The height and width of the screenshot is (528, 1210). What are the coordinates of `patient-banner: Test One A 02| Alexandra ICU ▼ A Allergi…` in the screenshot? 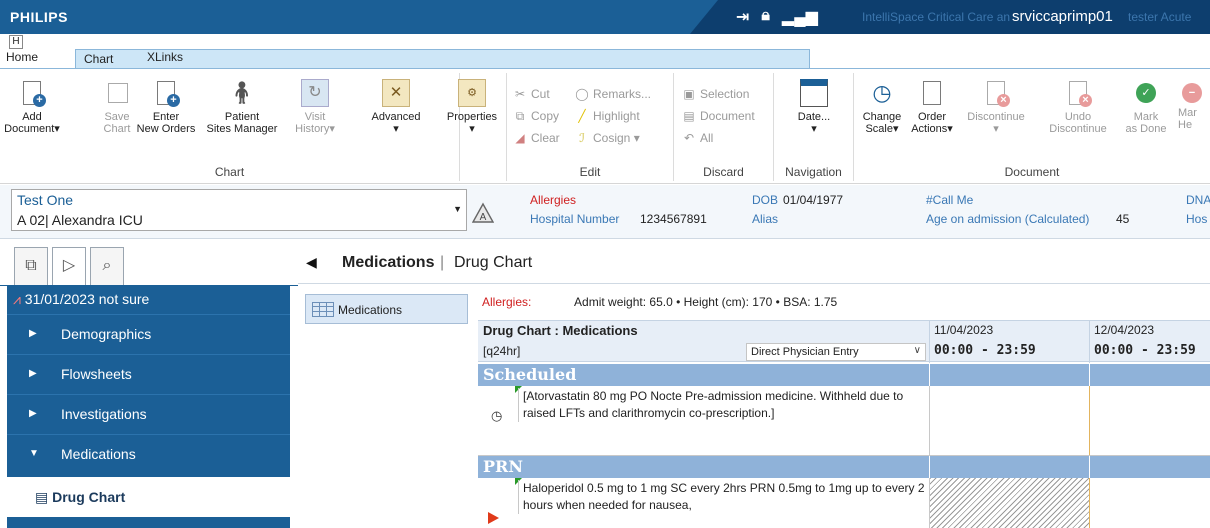 It's located at (605, 212).